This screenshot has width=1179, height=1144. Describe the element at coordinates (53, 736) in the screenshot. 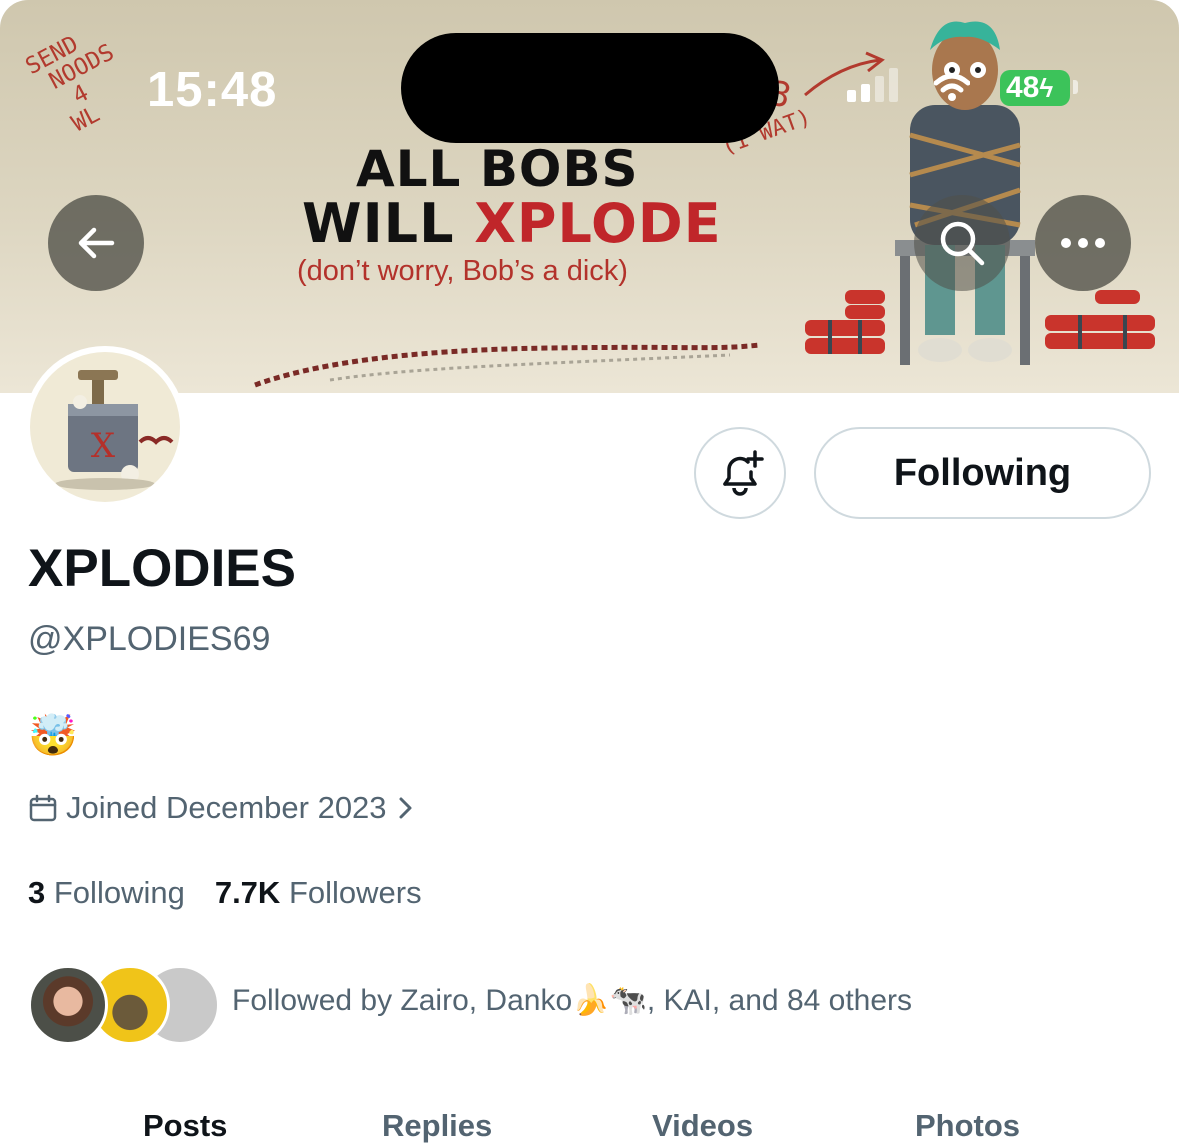

I see `profile-bio: 🤯` at that location.